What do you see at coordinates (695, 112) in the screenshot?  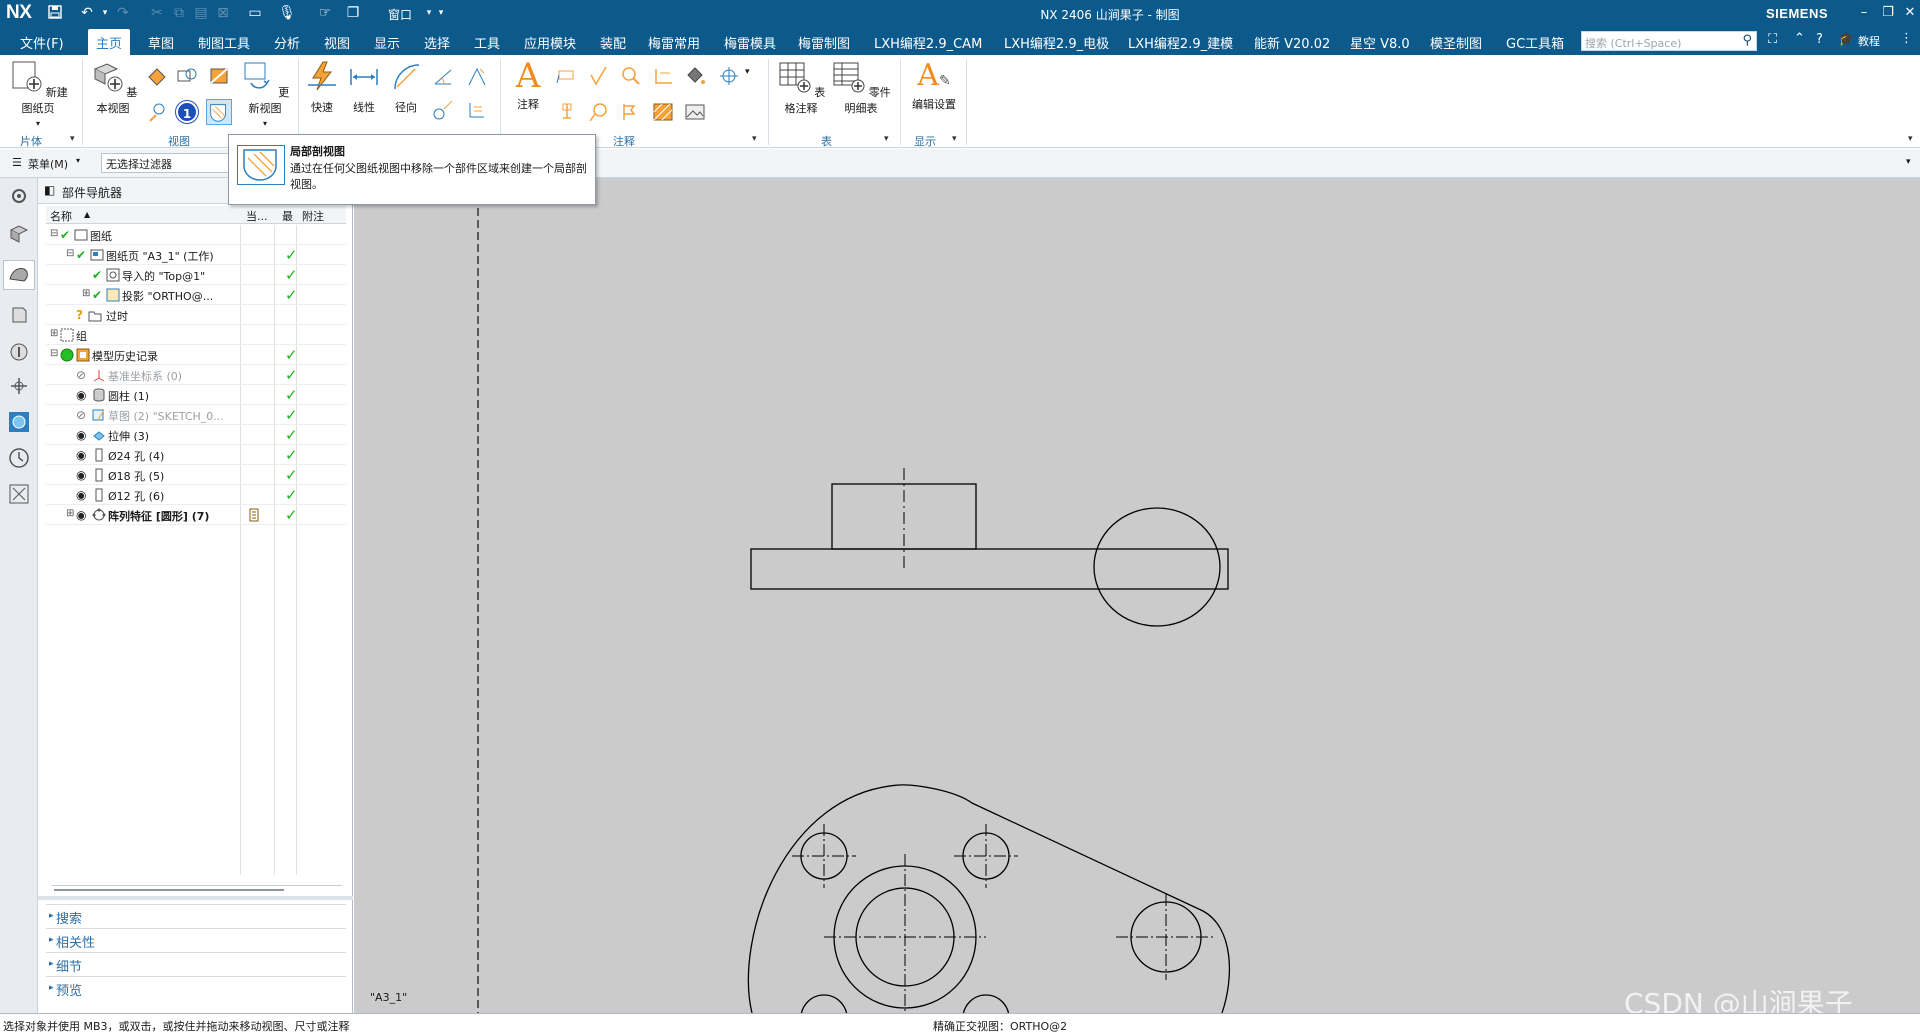 I see `image-icon` at bounding box center [695, 112].